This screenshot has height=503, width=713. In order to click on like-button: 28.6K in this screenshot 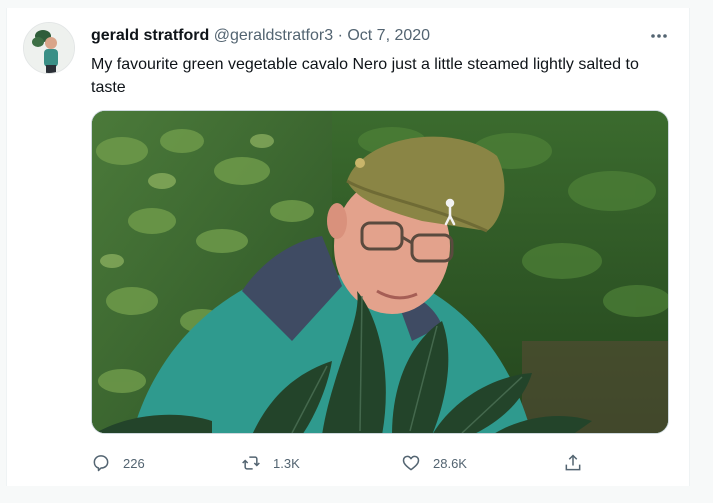, I will do `click(434, 463)`.